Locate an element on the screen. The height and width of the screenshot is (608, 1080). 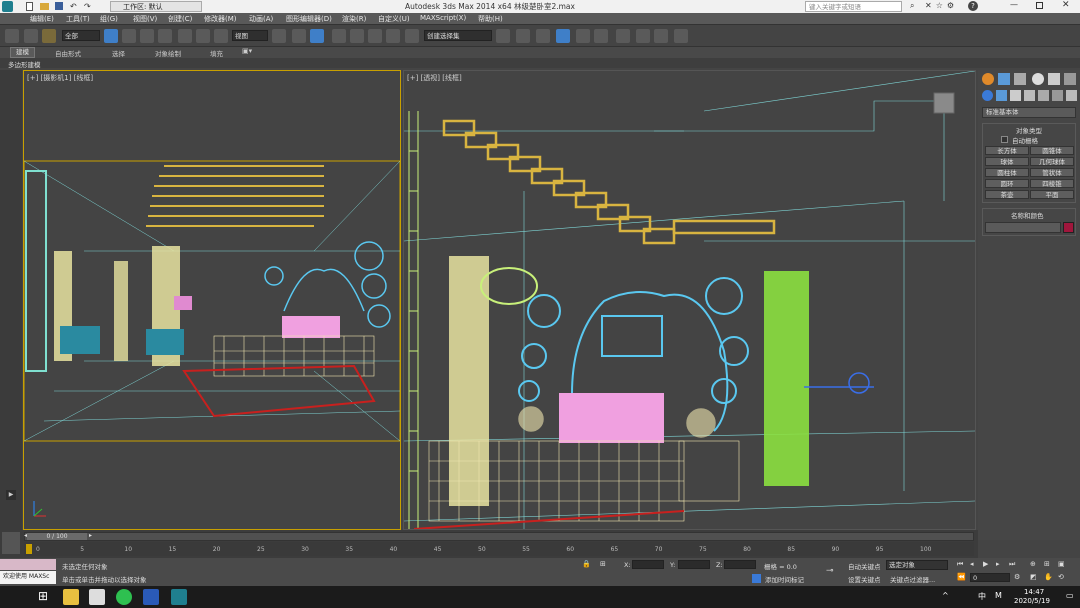
clock-time: 14:47 is located at coordinates (1034, 592).